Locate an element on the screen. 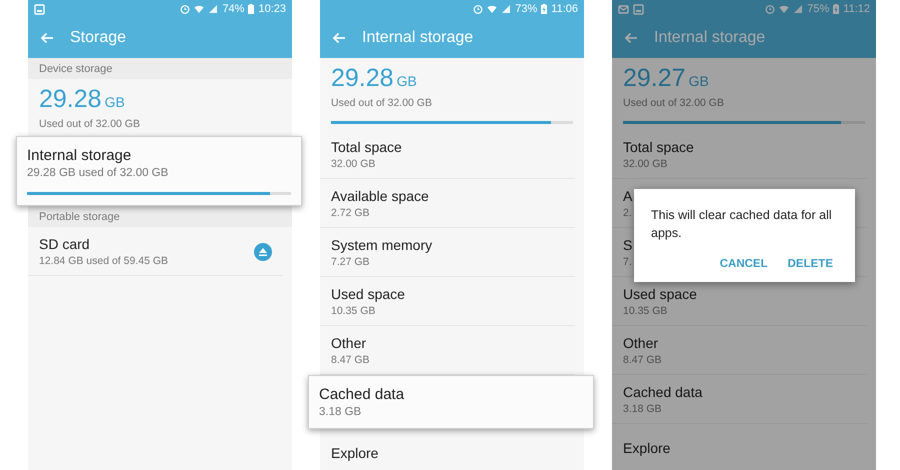 Image resolution: width=900 pixels, height=470 pixels. storage-used-value: 29.27 is located at coordinates (654, 78).